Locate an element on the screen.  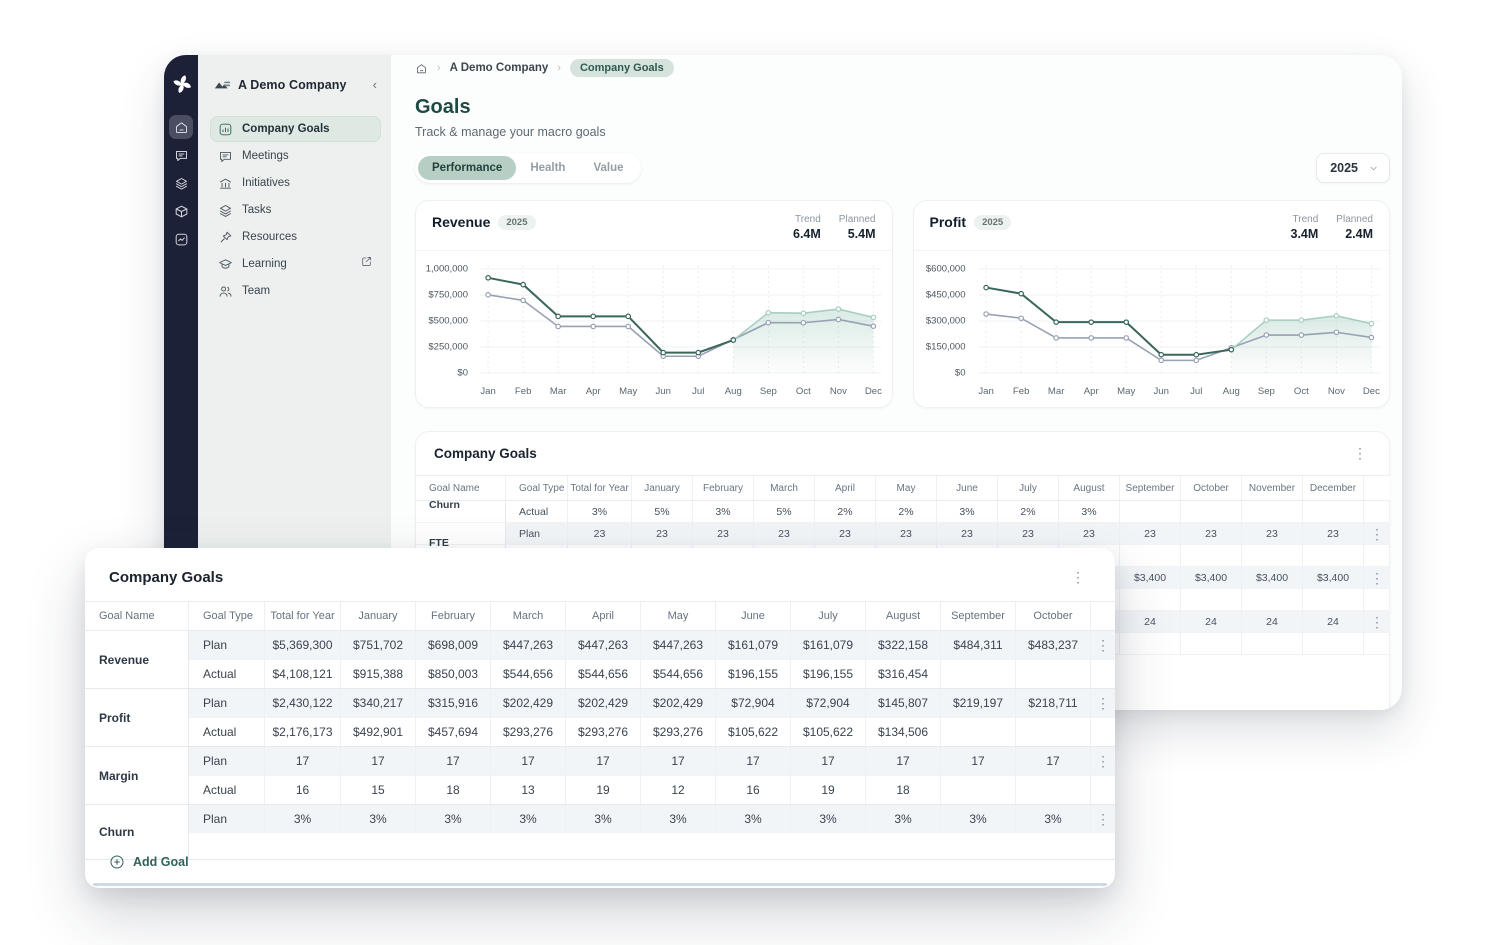
sidebar-item-learning: Learning is located at coordinates (295, 264).